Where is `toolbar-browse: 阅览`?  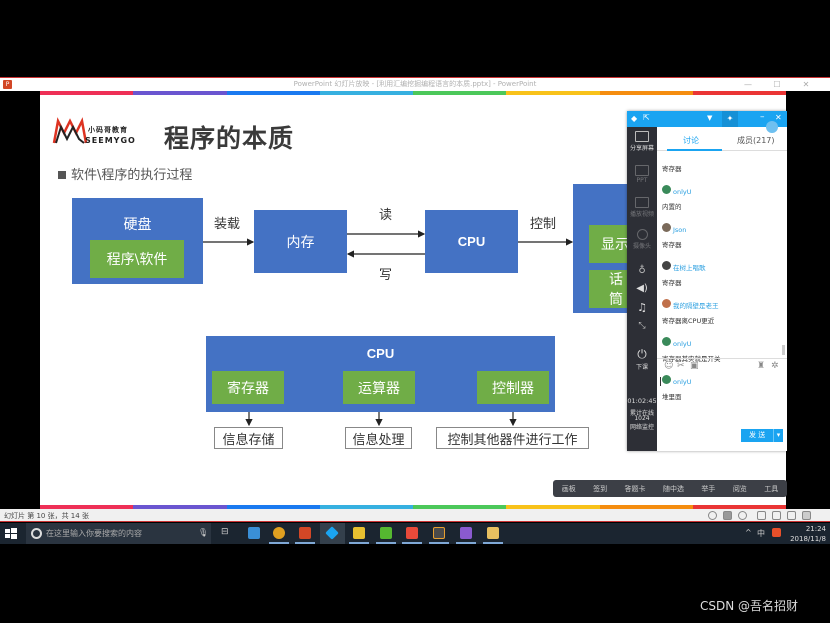 toolbar-browse: 阅览 is located at coordinates (740, 489).